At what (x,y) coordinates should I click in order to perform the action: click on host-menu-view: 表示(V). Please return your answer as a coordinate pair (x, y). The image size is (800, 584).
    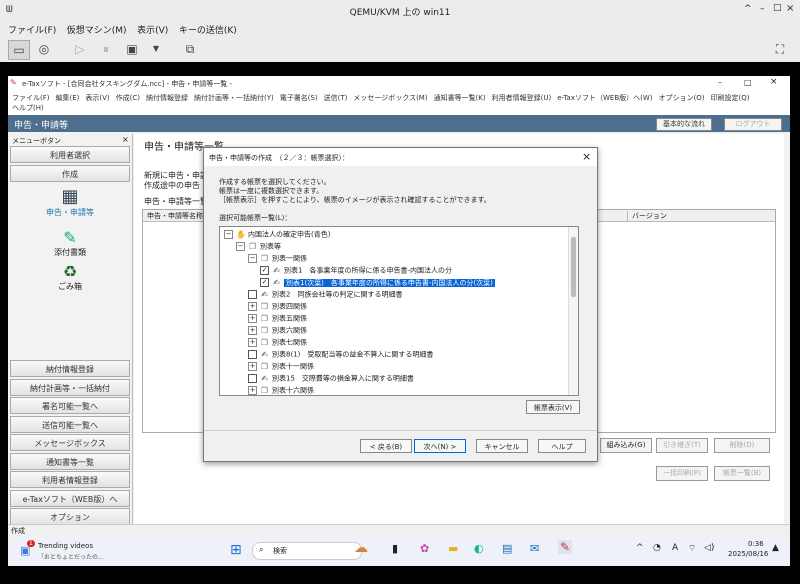
    Looking at the image, I should click on (152, 29).